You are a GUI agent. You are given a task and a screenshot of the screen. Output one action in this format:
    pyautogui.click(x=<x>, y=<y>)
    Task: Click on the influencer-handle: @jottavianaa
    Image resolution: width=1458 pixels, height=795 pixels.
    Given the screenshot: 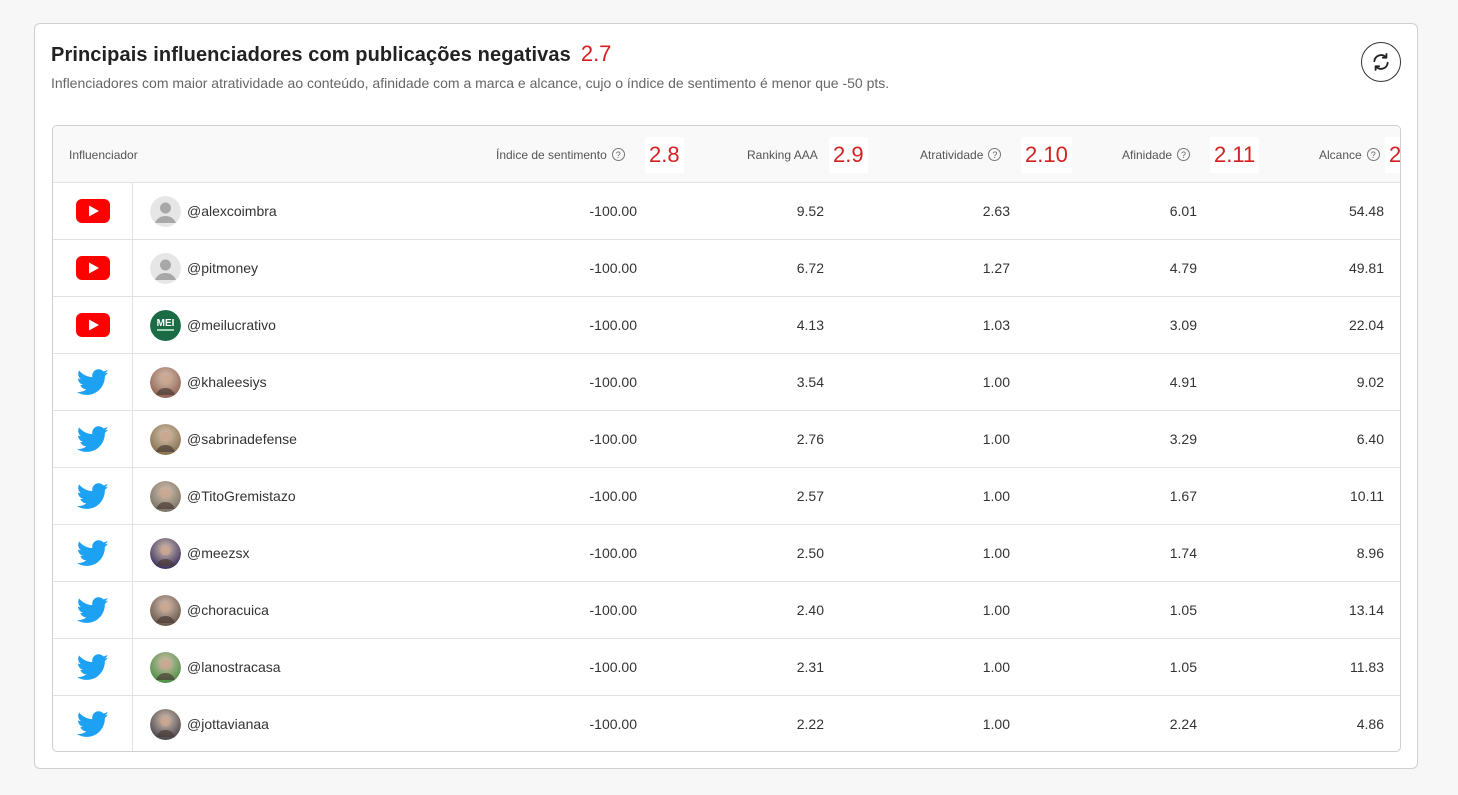 What is the action you would take?
    pyautogui.click(x=228, y=724)
    